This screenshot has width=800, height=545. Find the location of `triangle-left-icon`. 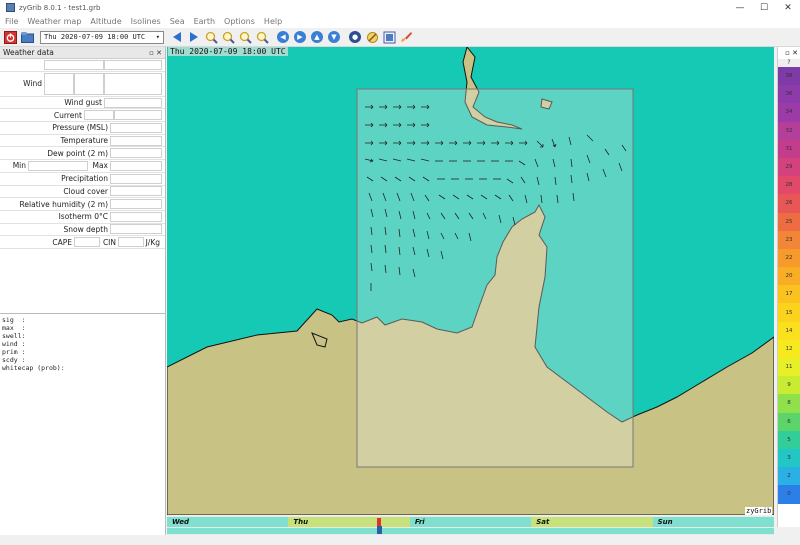

triangle-left-icon is located at coordinates (177, 37).